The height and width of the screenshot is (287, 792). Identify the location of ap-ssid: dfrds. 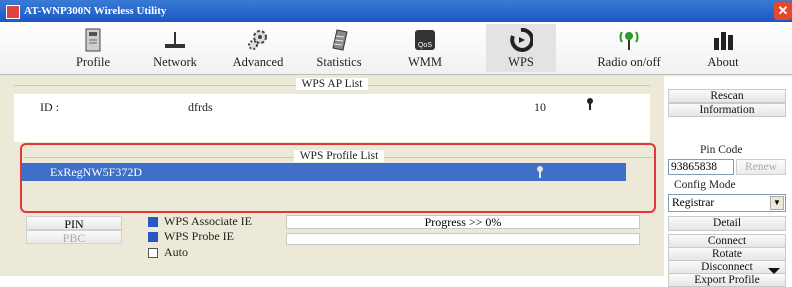
(200, 107).